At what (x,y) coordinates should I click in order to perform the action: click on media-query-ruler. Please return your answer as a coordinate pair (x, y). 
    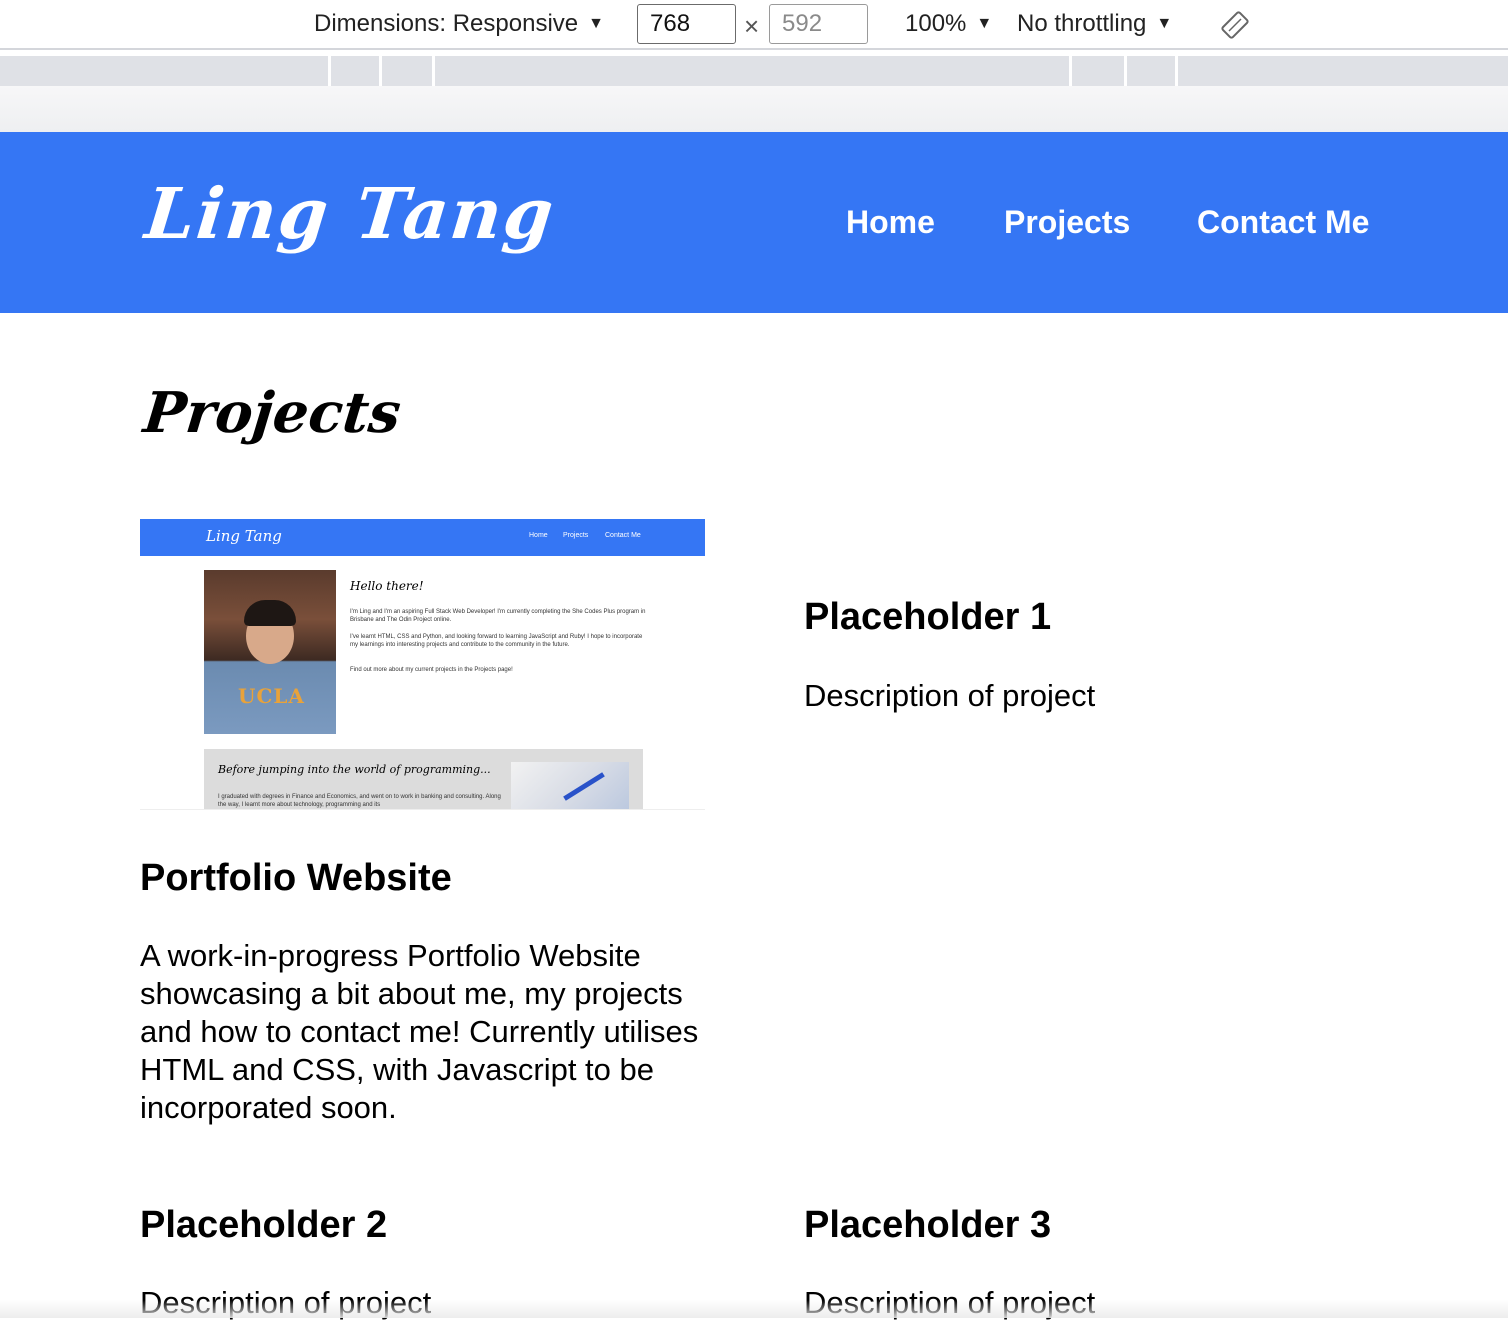
    Looking at the image, I should click on (754, 71).